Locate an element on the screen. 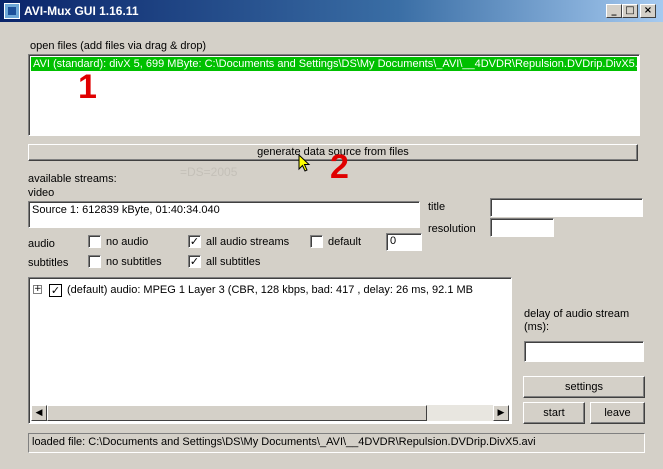 The height and width of the screenshot is (469, 663). horizontal-scrollbar: ◀ ▶ is located at coordinates (270, 413).